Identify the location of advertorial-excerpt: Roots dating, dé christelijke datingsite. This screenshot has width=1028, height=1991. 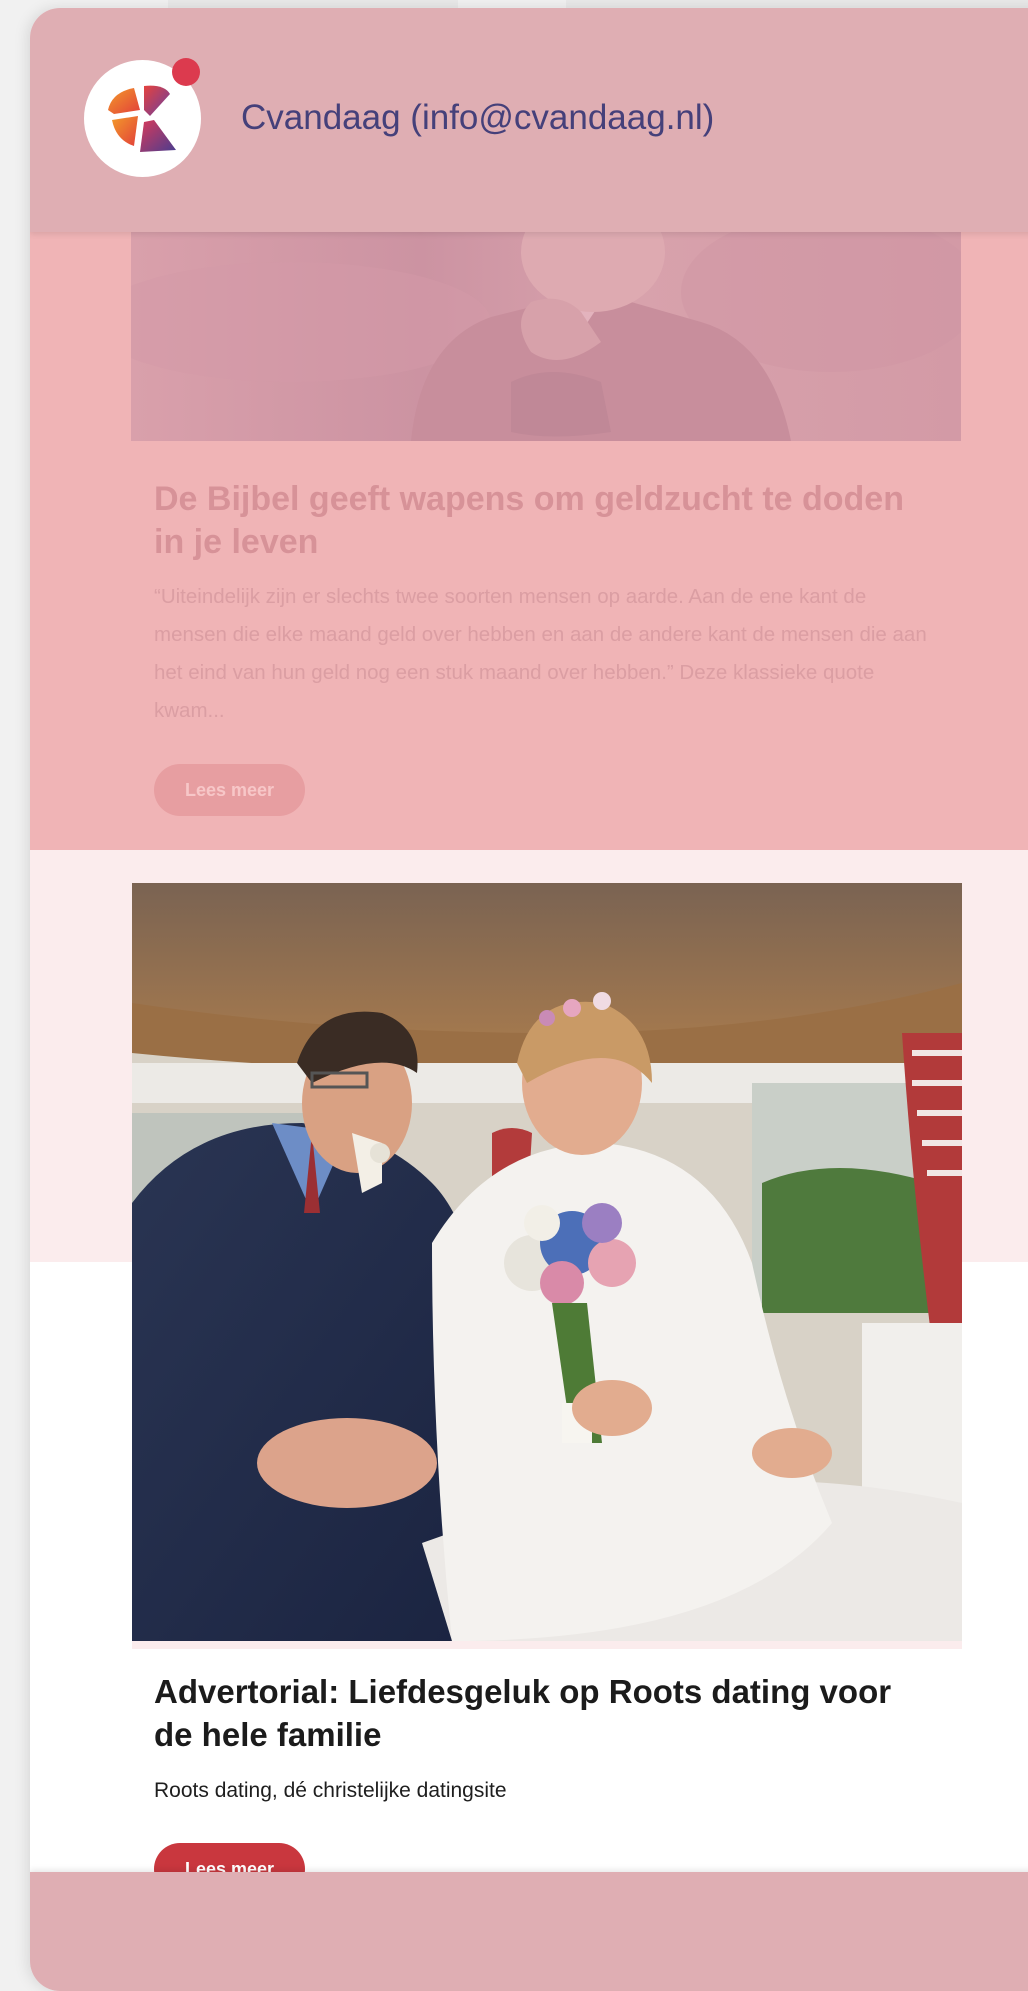
(330, 1790).